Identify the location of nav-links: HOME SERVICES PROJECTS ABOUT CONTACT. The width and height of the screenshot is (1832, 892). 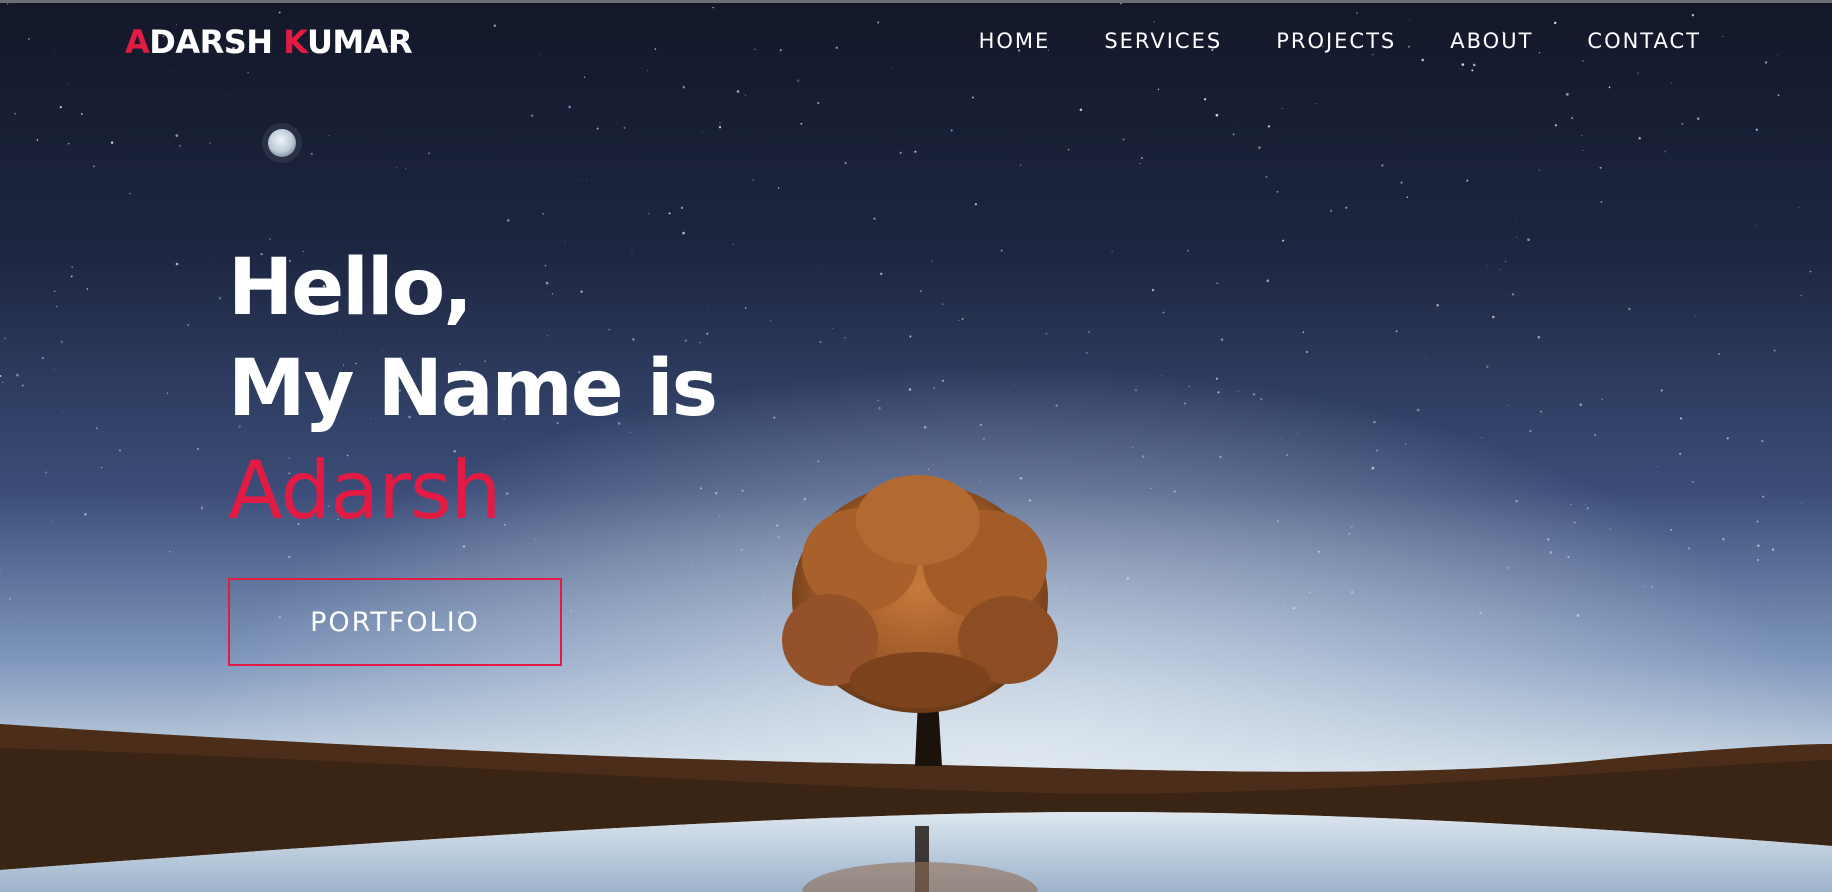
(1340, 41).